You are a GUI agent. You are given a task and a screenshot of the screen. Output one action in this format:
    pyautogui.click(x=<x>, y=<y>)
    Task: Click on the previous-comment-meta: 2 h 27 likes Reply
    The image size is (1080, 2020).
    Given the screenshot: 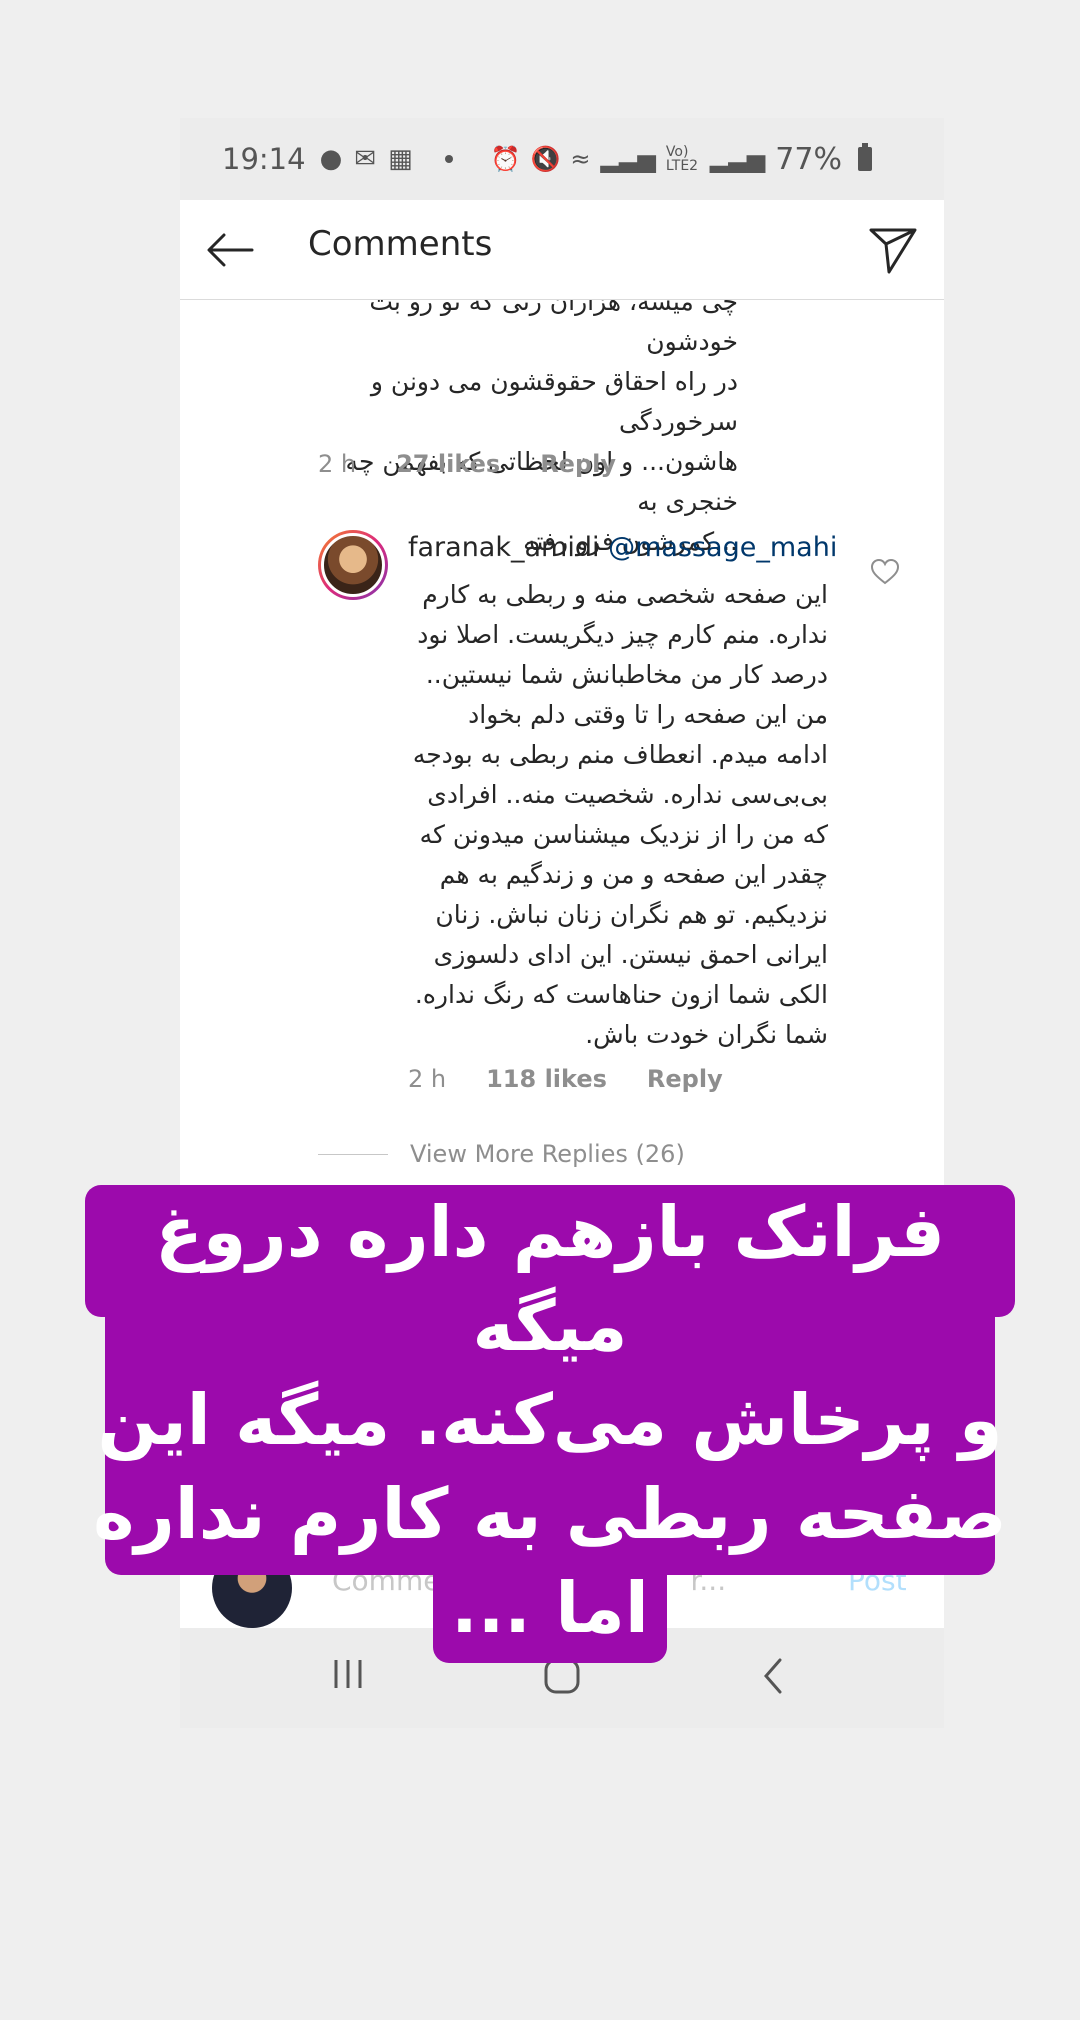 What is the action you would take?
    pyautogui.click(x=487, y=464)
    